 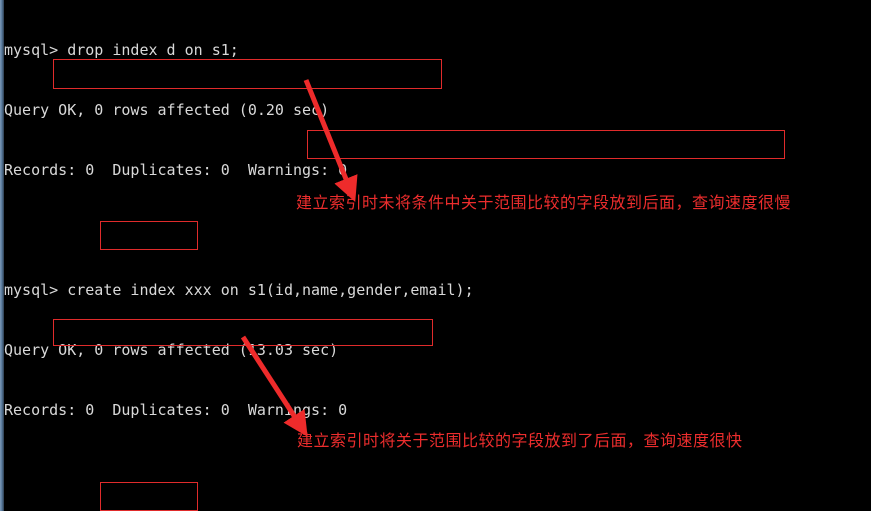 What do you see at coordinates (520, 440) in the screenshot?
I see `fast-note-text: 建立索引时将关于范围比较的字段放到了后面，查询速度很快` at bounding box center [520, 440].